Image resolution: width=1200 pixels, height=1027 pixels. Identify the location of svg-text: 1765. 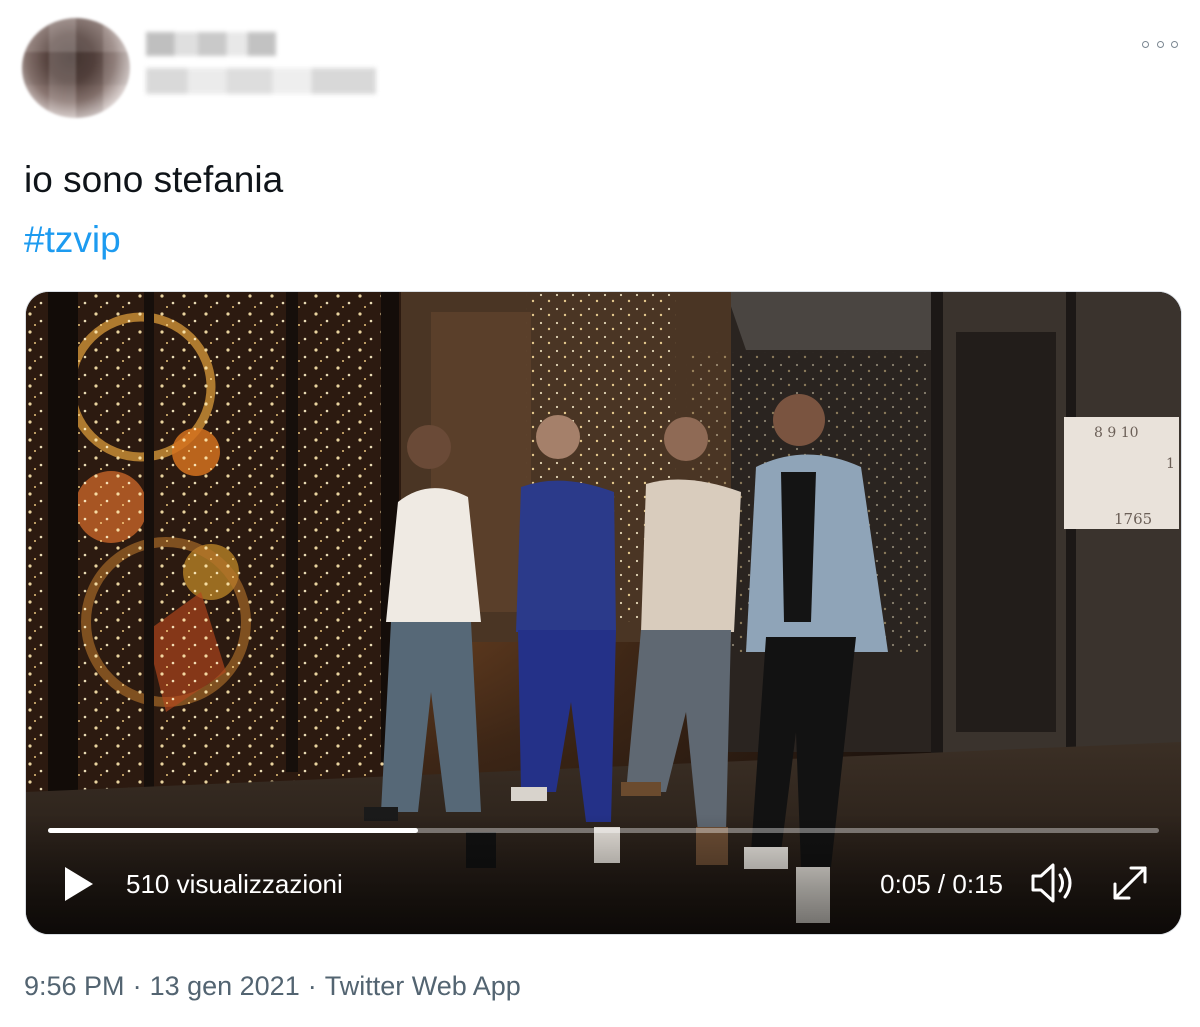
(1133, 519).